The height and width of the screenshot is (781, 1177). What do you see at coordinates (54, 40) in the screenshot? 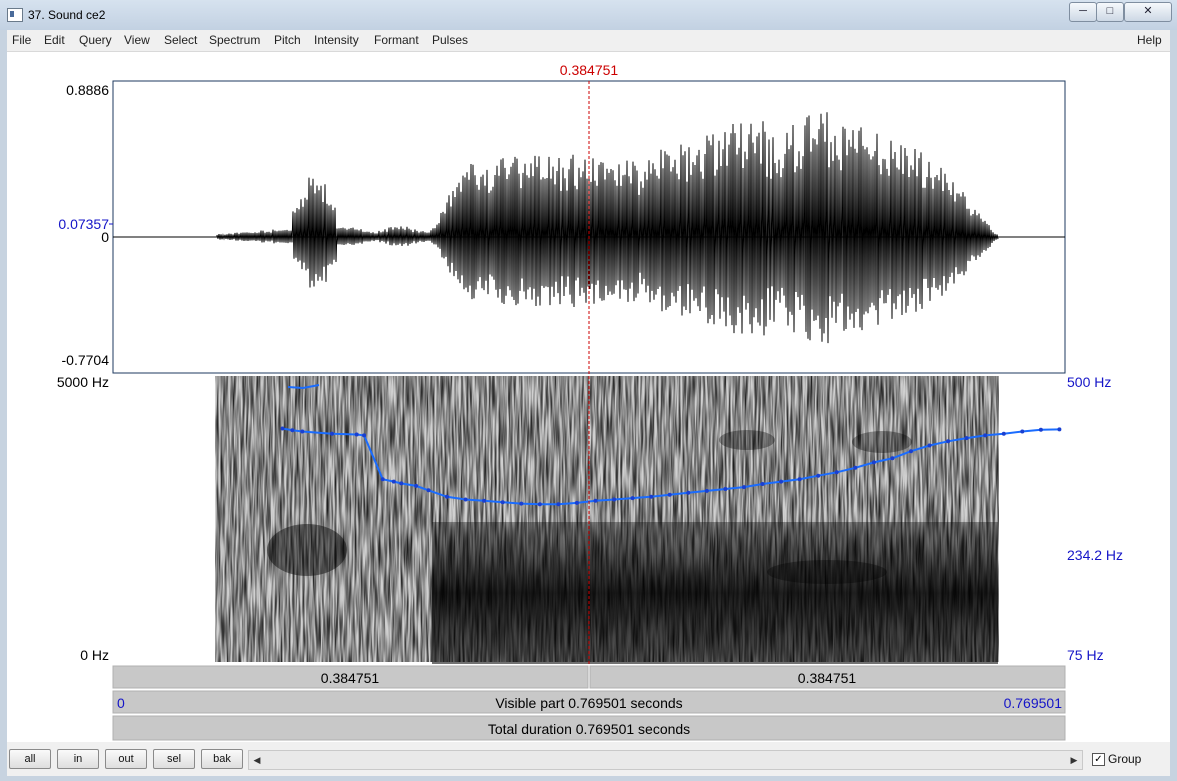
I see `menu-edit: Edit` at bounding box center [54, 40].